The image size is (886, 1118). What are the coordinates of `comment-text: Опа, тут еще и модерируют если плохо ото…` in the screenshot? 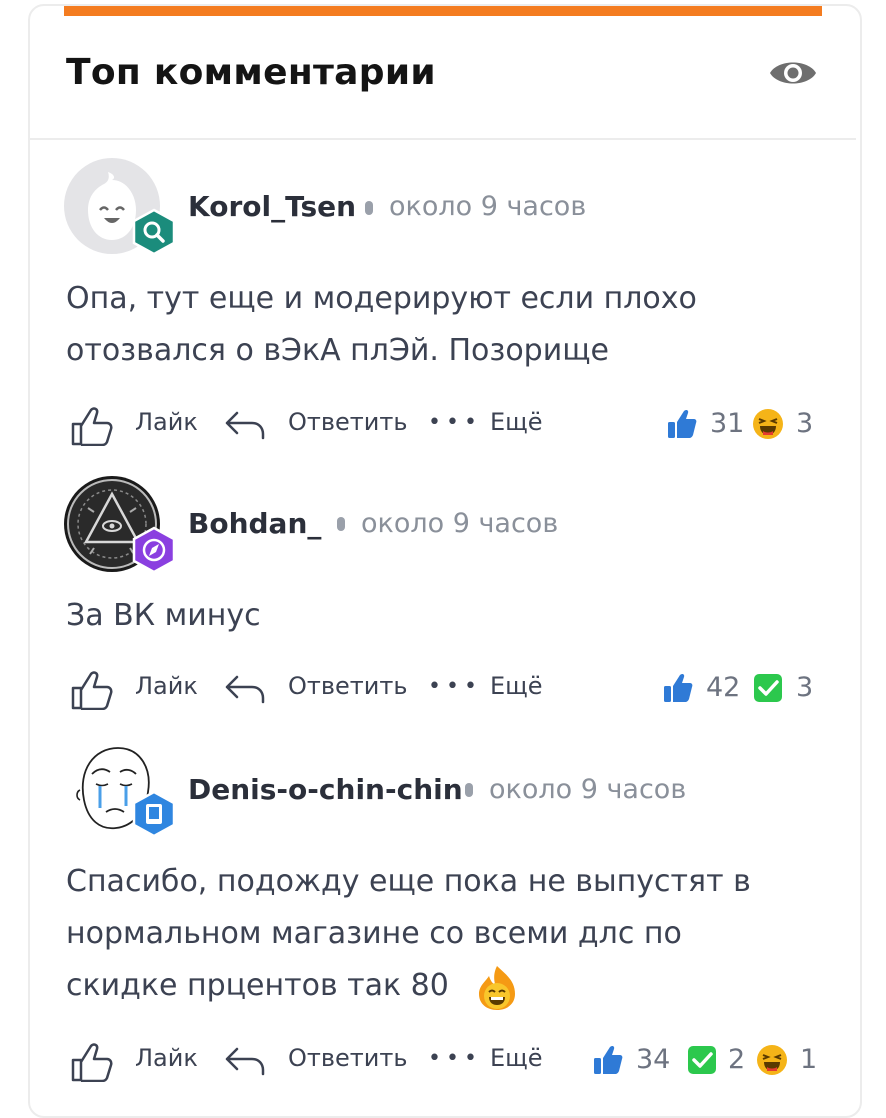 It's located at (446, 325).